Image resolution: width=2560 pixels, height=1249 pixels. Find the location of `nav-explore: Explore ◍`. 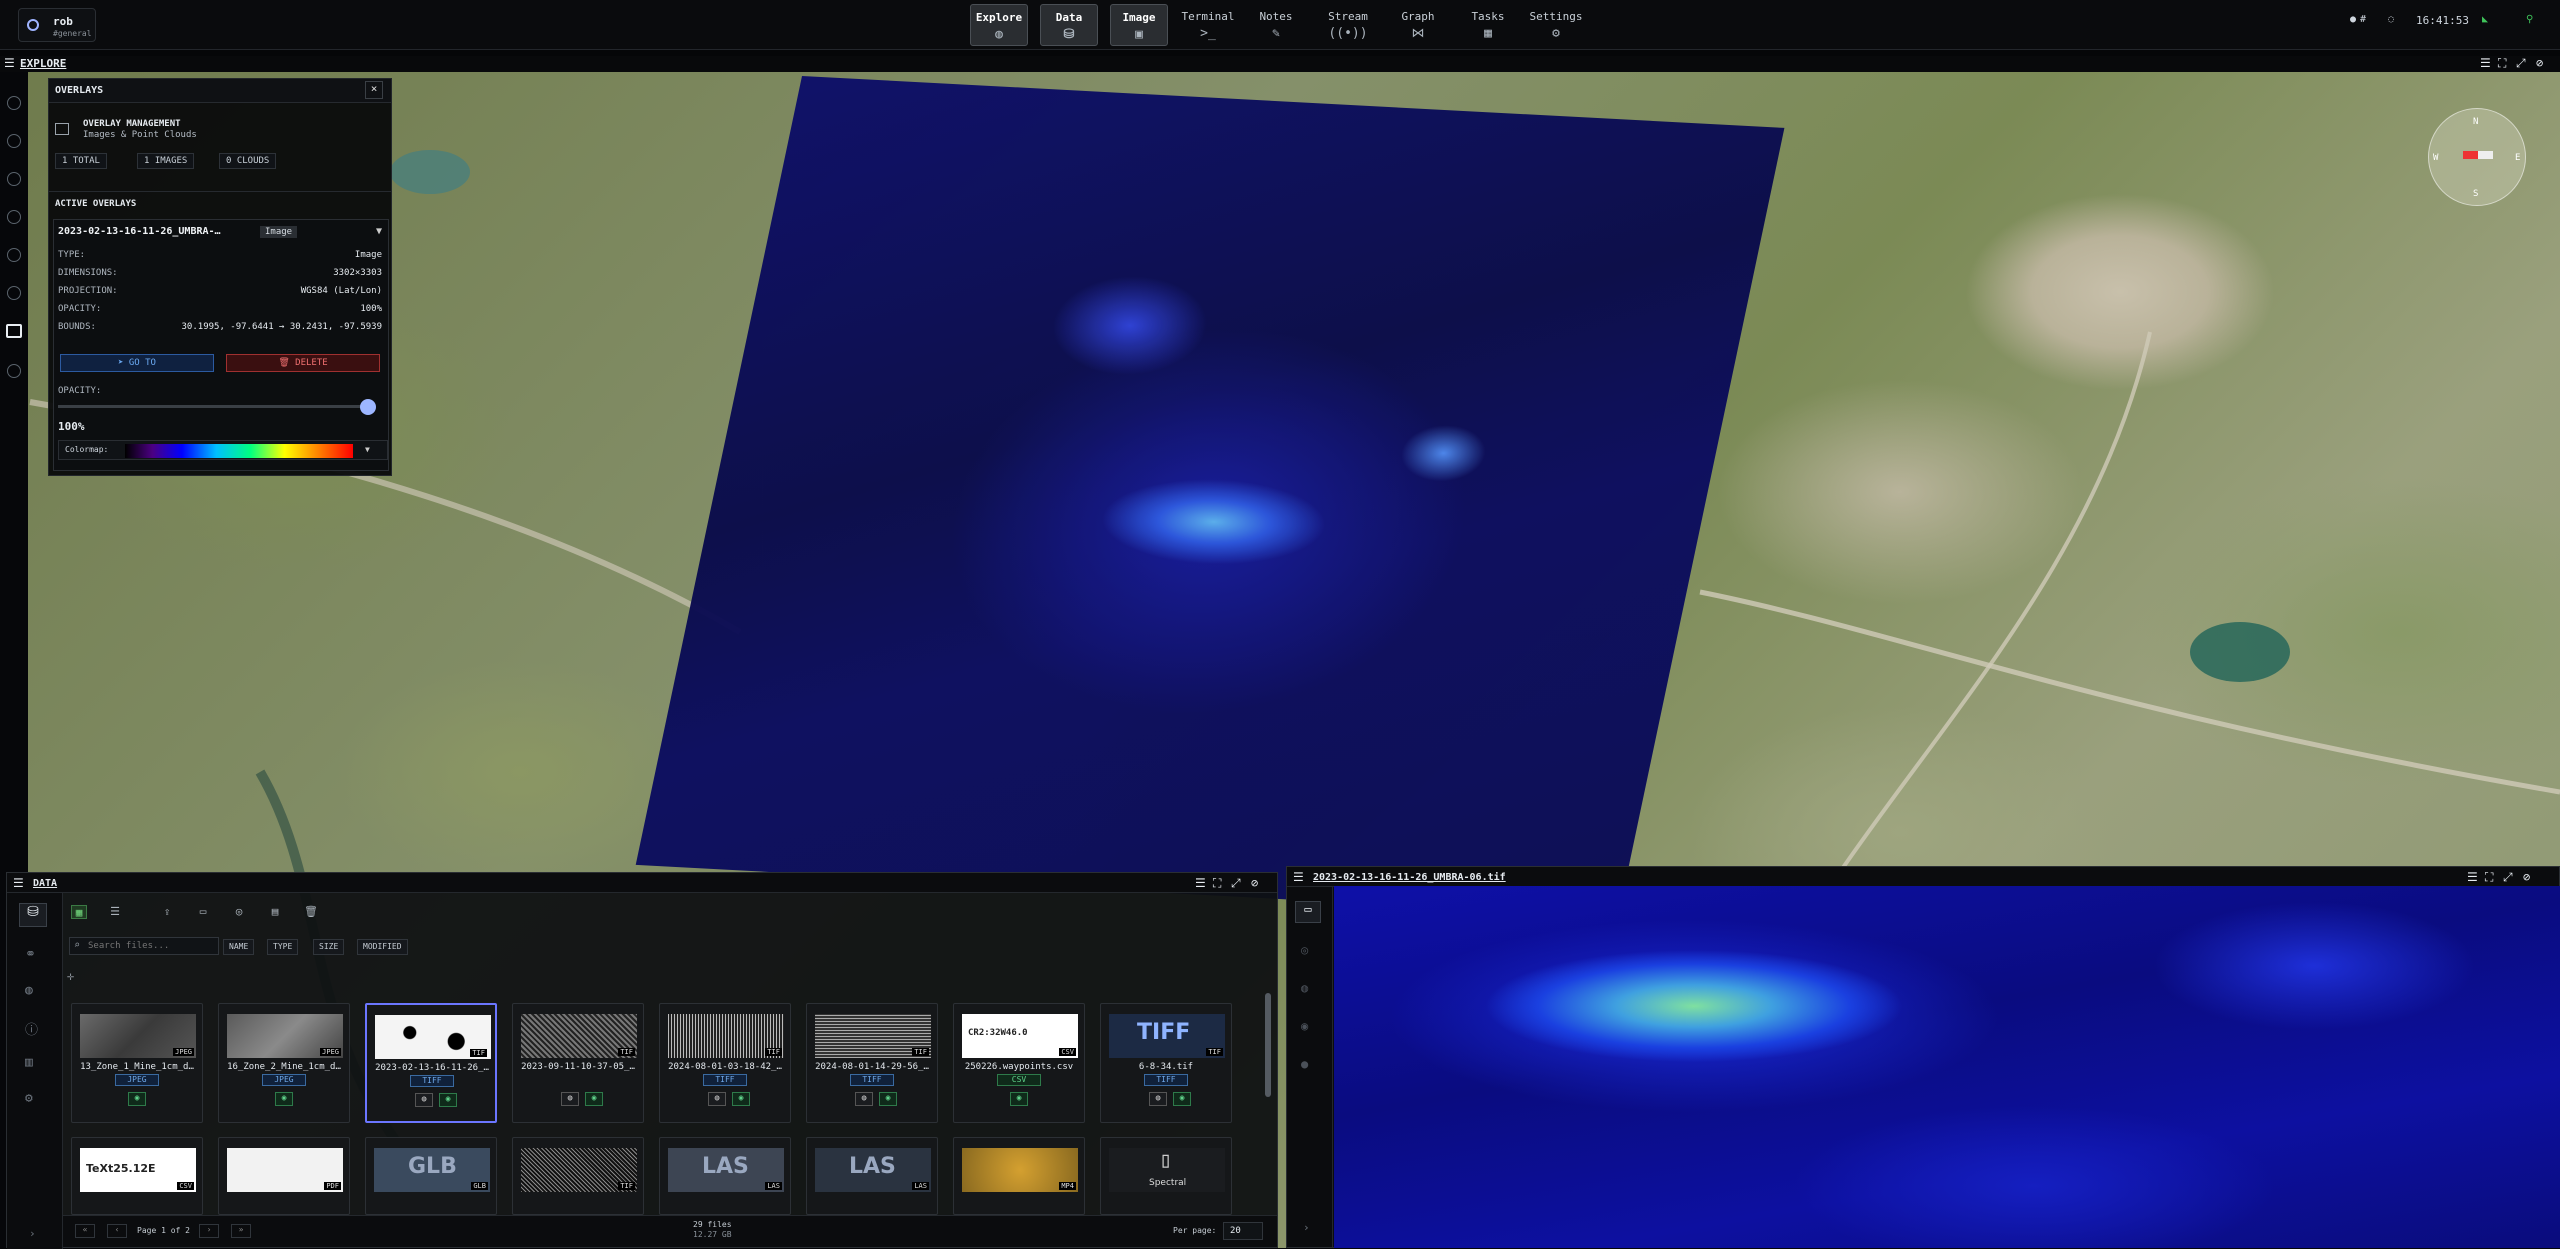

nav-explore: Explore ◍ is located at coordinates (999, 25).